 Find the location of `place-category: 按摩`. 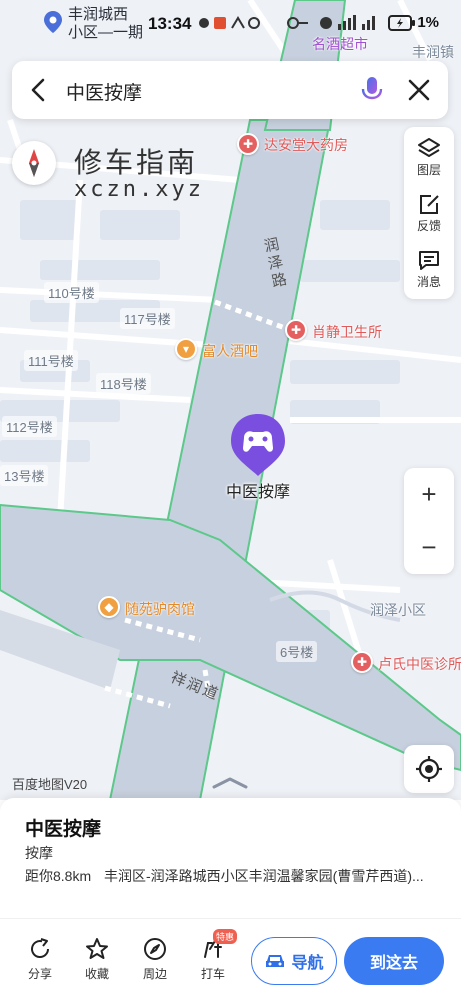

place-category: 按摩 is located at coordinates (39, 853).